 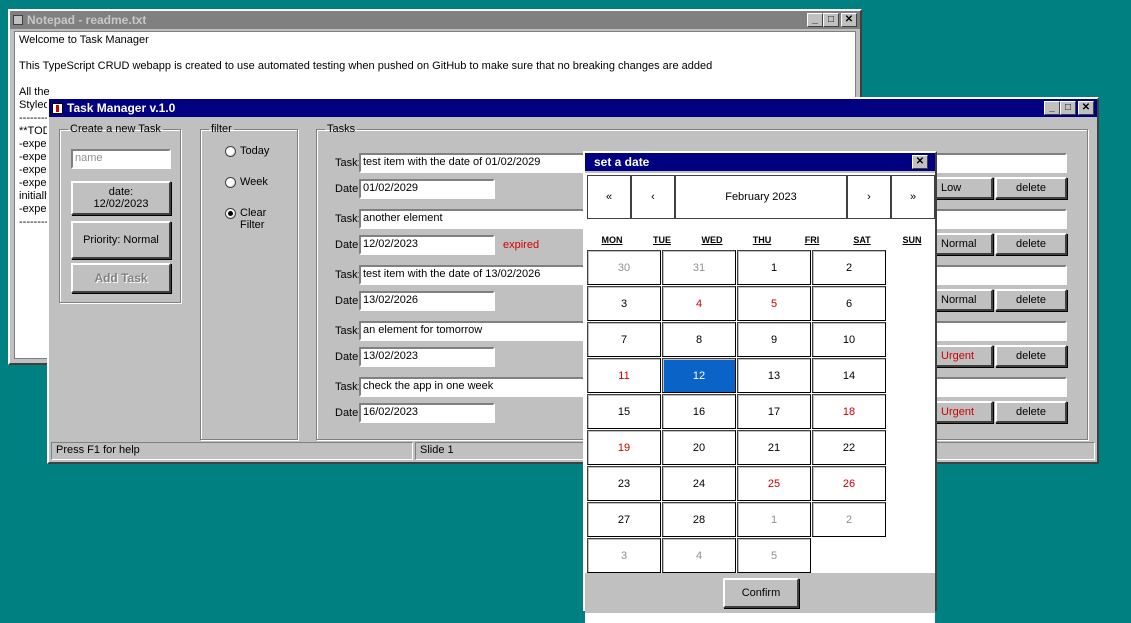 I want to click on filter-option-week: Week, so click(x=246, y=182).